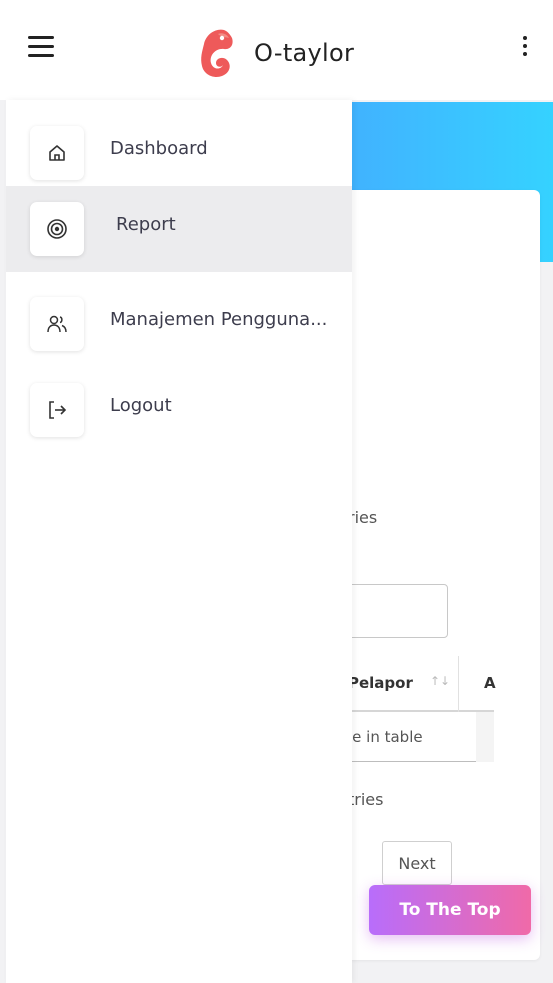 The image size is (553, 983). I want to click on sidebar-item-label: Dashboard, so click(159, 148).